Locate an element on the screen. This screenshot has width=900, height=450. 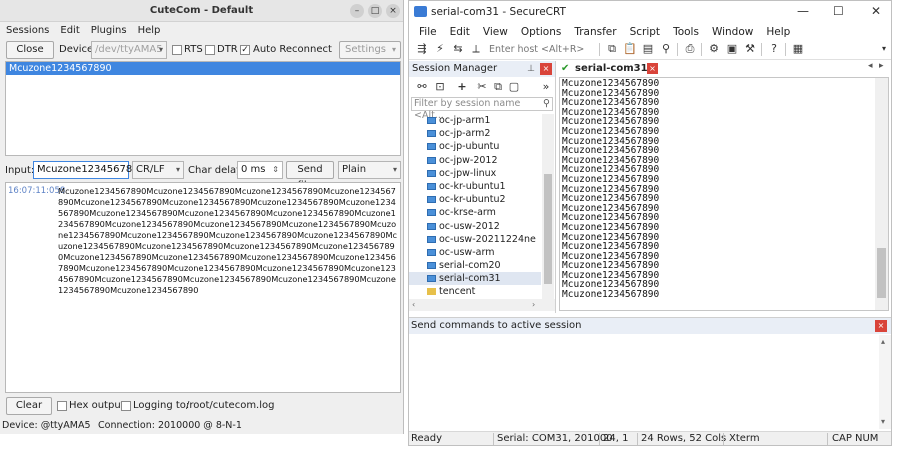
line-end-select: CR/LF ▾ is located at coordinates (158, 170).